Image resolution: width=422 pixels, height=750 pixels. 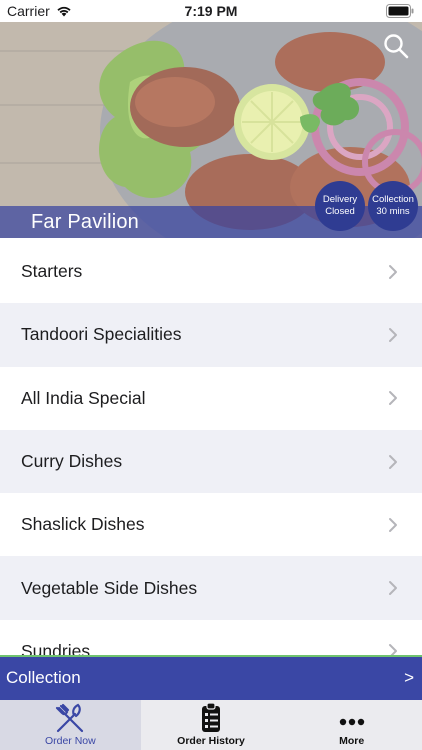 What do you see at coordinates (211, 272) in the screenshot?
I see `menu-item-starters: Starters` at bounding box center [211, 272].